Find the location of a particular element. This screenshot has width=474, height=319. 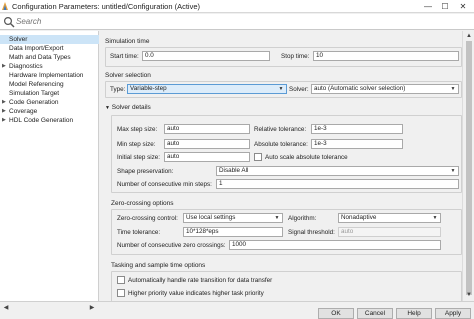

collapse-arrow-icon: ▼ is located at coordinates (107, 108).